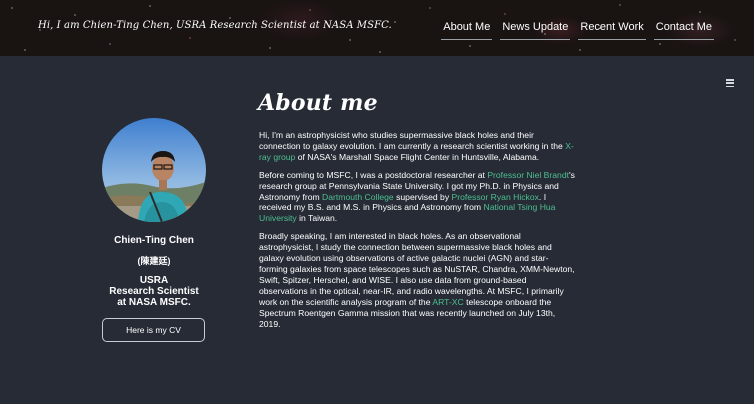 The width and height of the screenshot is (754, 404). I want to click on paragraph-text: supervised by, so click(422, 196).